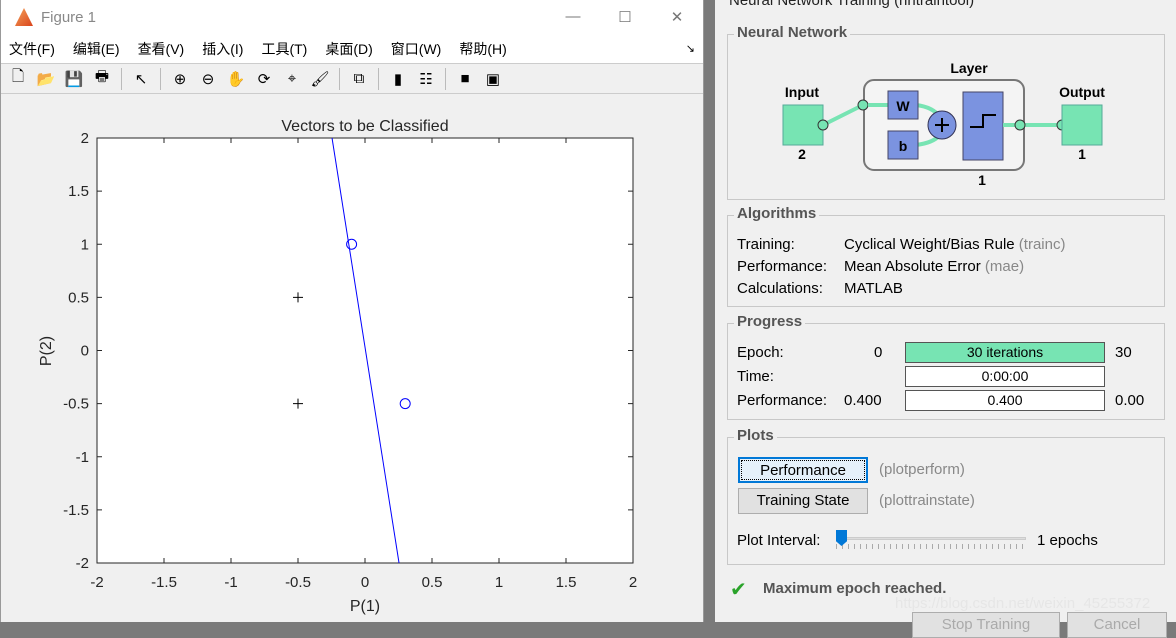 This screenshot has height=638, width=1176. What do you see at coordinates (873, 288) in the screenshot?
I see `calculations-value: MATLAB` at bounding box center [873, 288].